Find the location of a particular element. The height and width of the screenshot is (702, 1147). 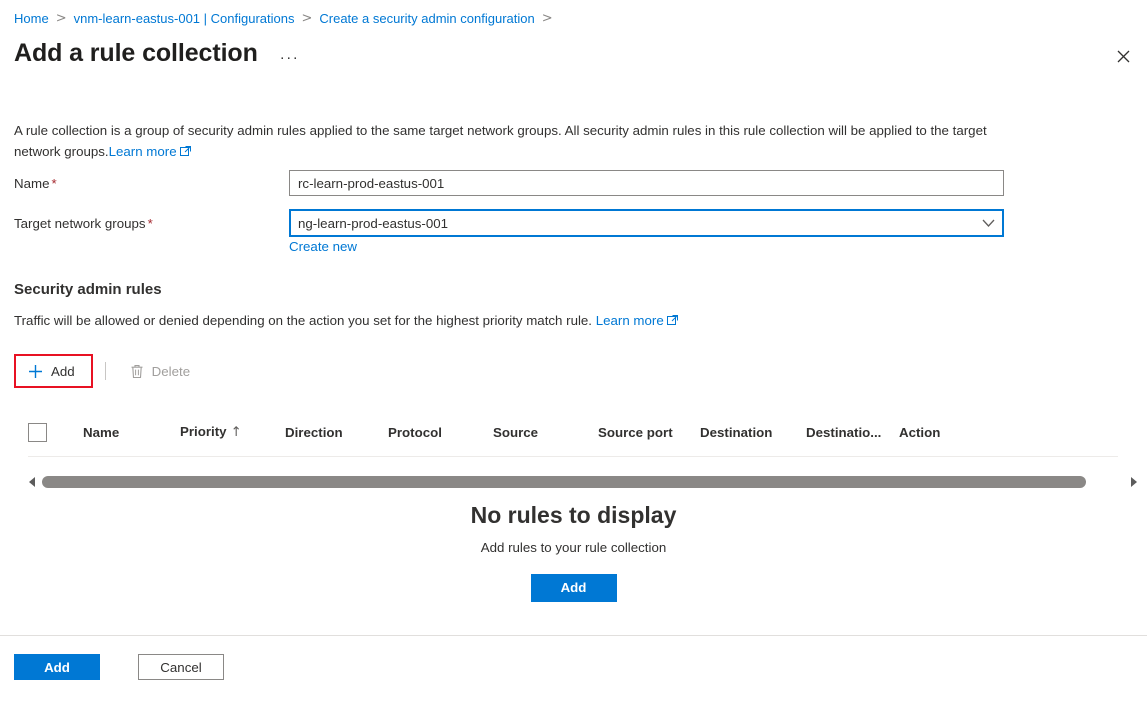

column-header-source-port: Source port is located at coordinates (649, 432).